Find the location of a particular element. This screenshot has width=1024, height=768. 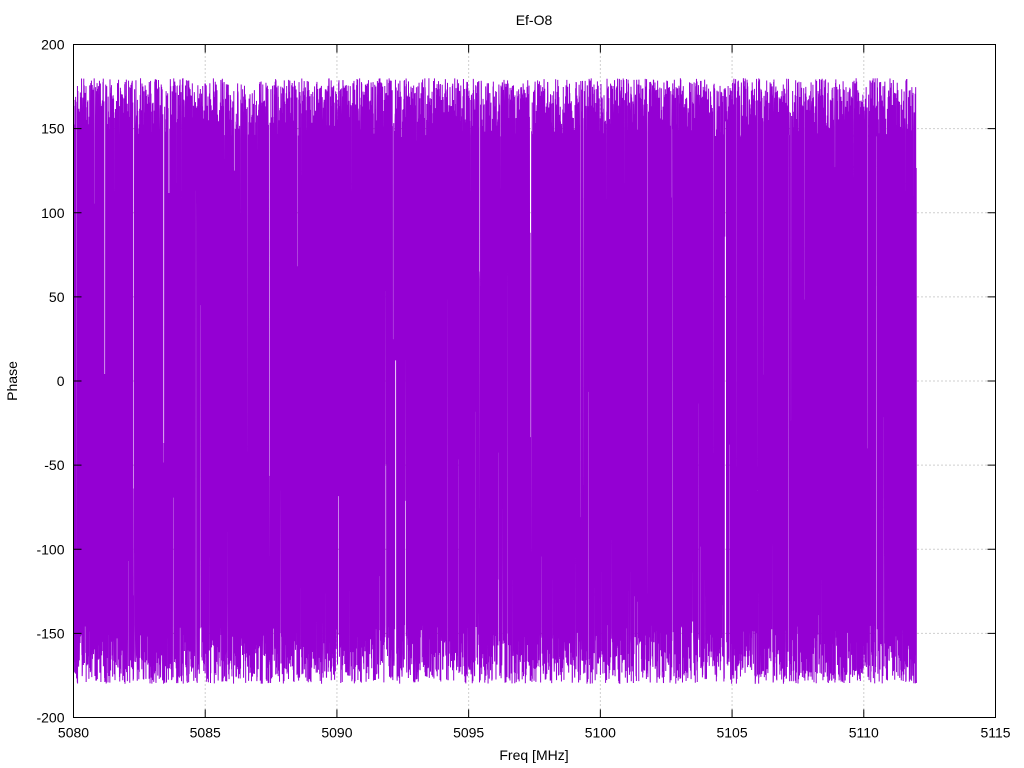

x-tick-label: 5080 is located at coordinates (73, 733).